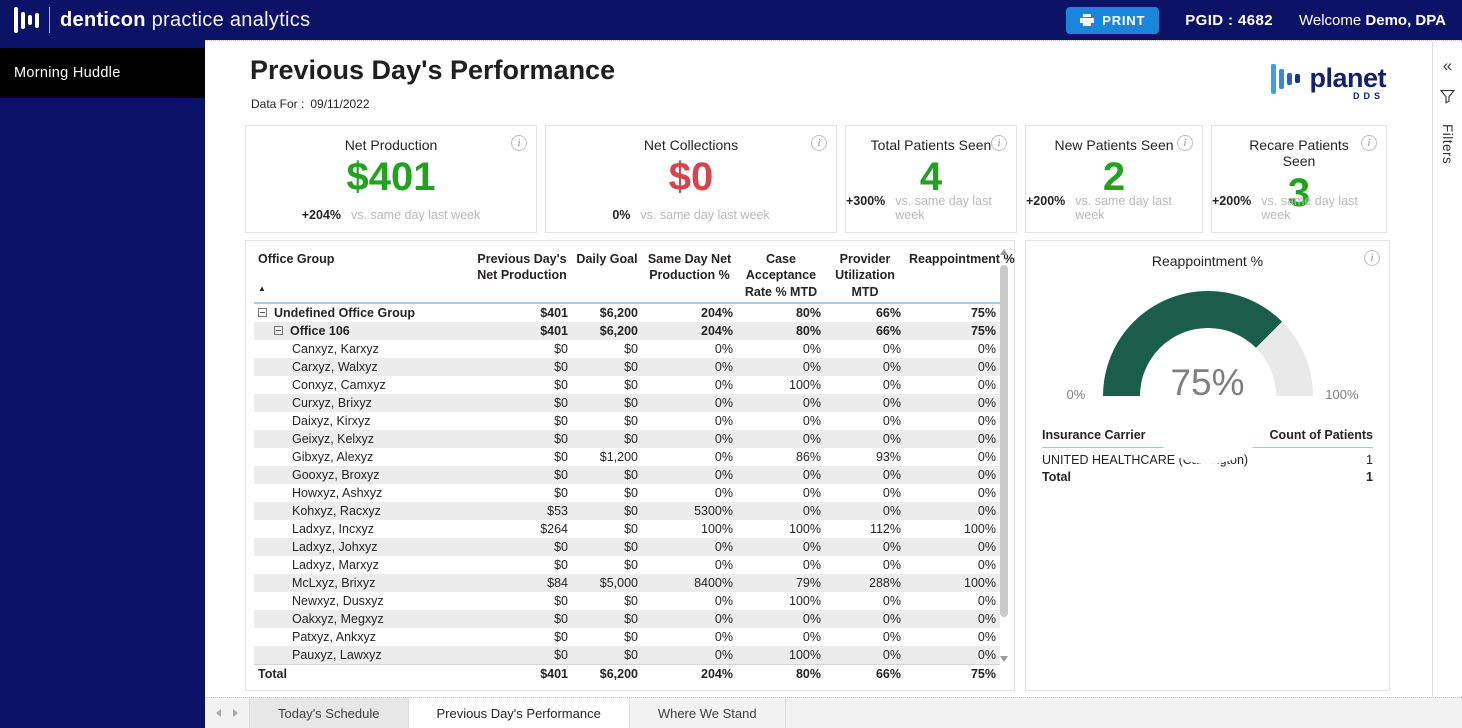 Image resolution: width=1462 pixels, height=728 pixels. Describe the element at coordinates (335, 348) in the screenshot. I see `row-label: Canxyz, Karxyz` at that location.